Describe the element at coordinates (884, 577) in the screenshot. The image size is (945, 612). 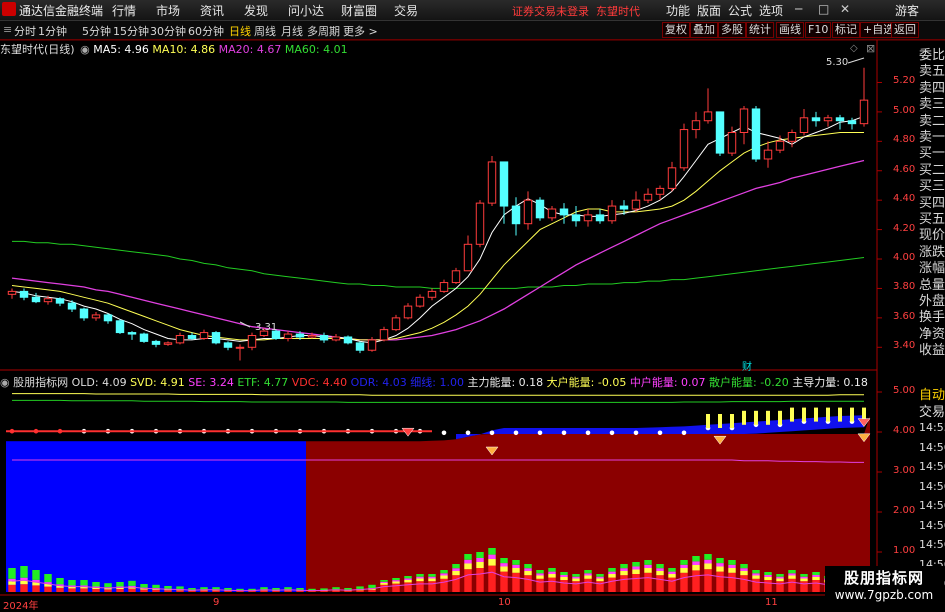
I see `watermark-line1: 股朋指标网` at that location.